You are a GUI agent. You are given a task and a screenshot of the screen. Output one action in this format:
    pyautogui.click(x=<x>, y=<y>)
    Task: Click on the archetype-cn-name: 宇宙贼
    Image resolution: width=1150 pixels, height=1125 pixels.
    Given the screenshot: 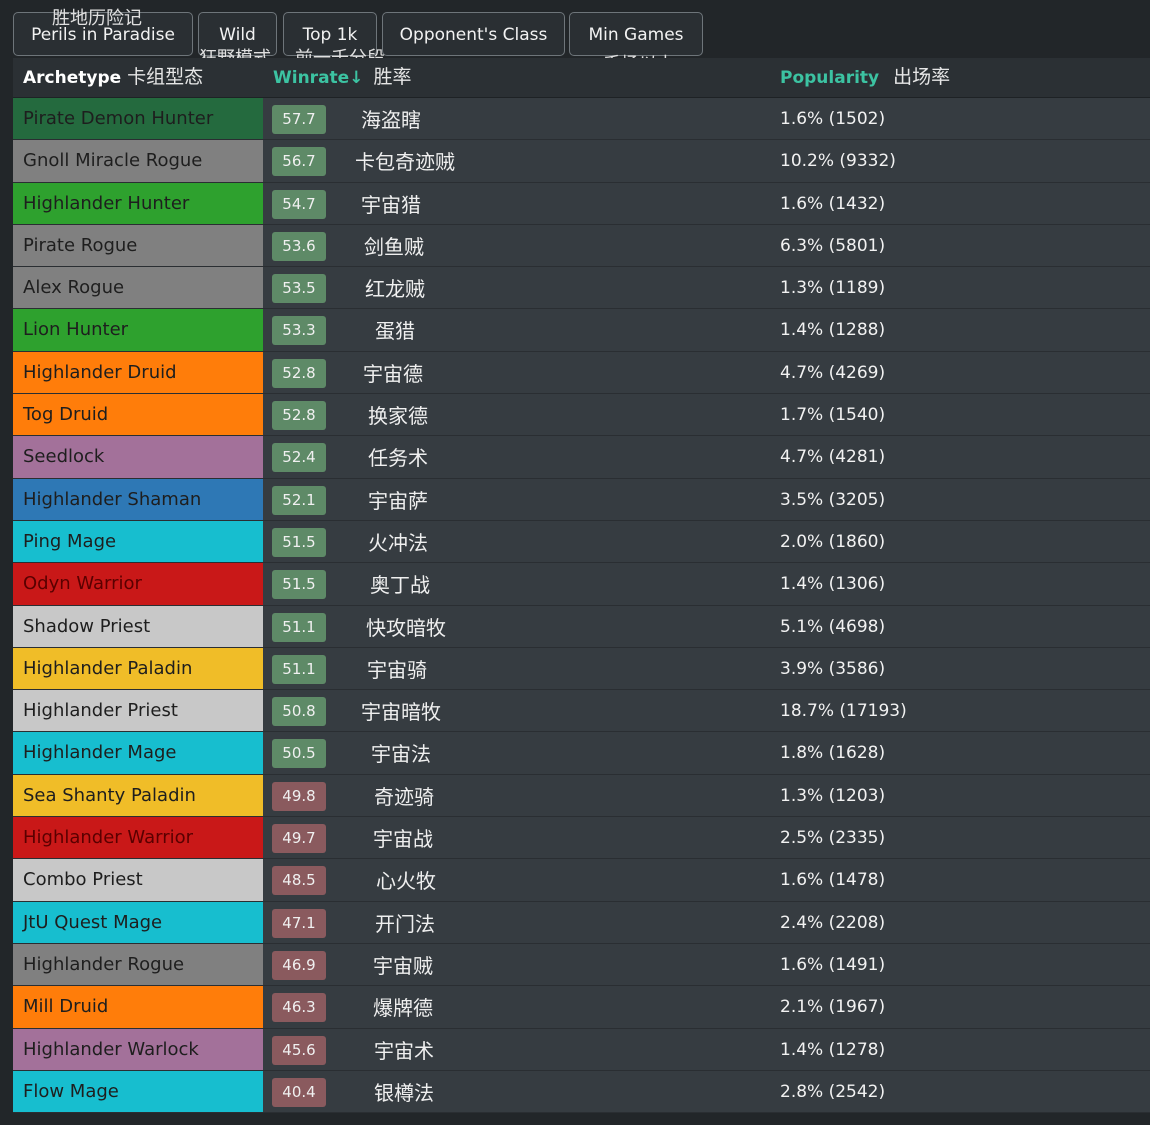 What is the action you would take?
    pyautogui.click(x=403, y=965)
    